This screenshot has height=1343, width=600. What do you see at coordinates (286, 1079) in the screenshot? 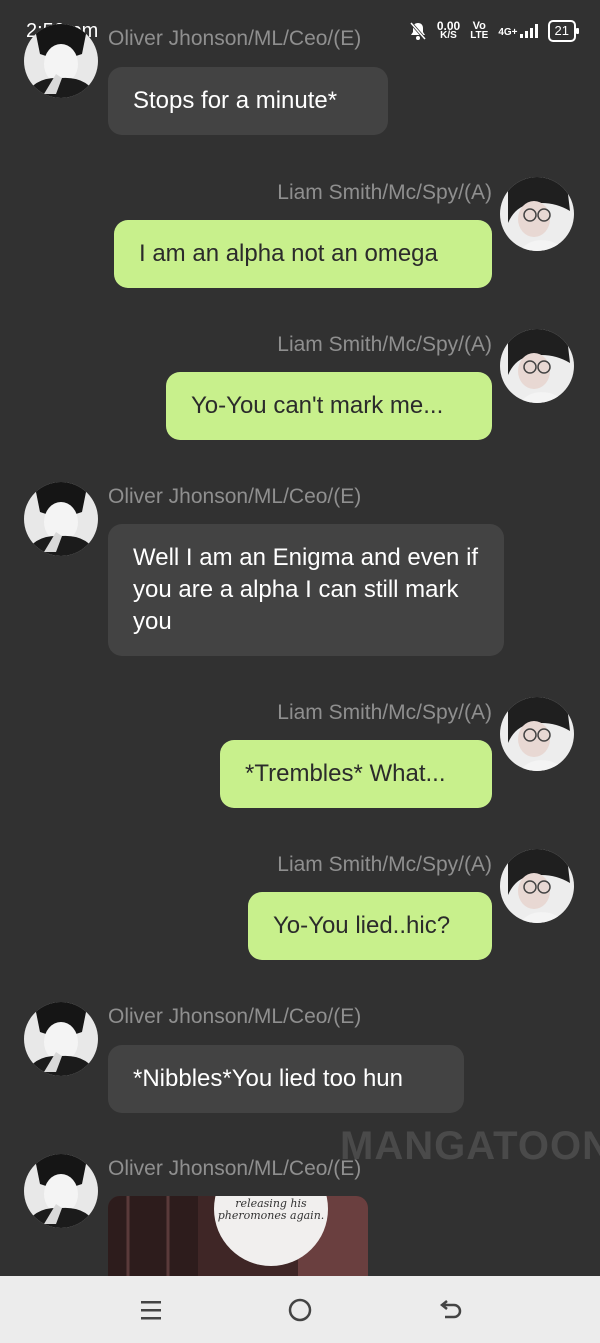
I see `message-bubble: *Nibbles*You lied too hun` at bounding box center [286, 1079].